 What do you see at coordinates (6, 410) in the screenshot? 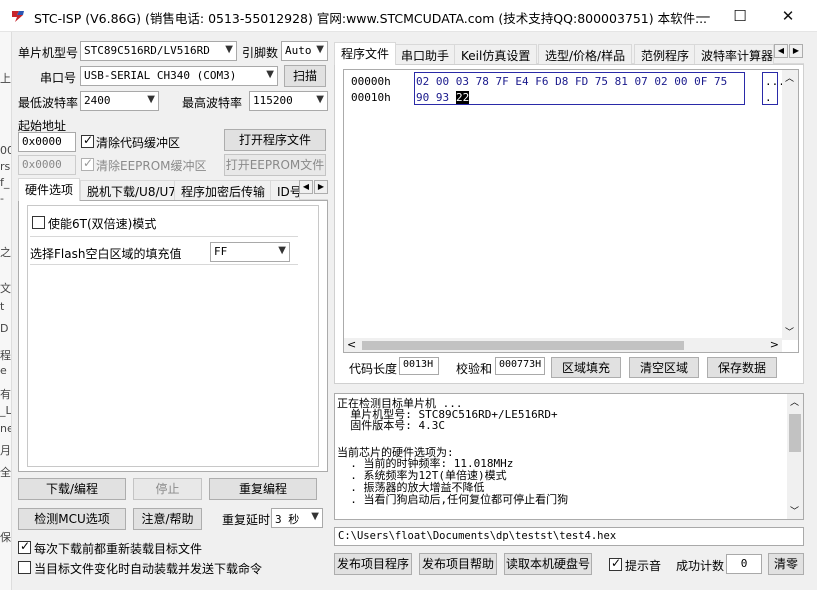
I see `bg-text: _L` at bounding box center [6, 410].